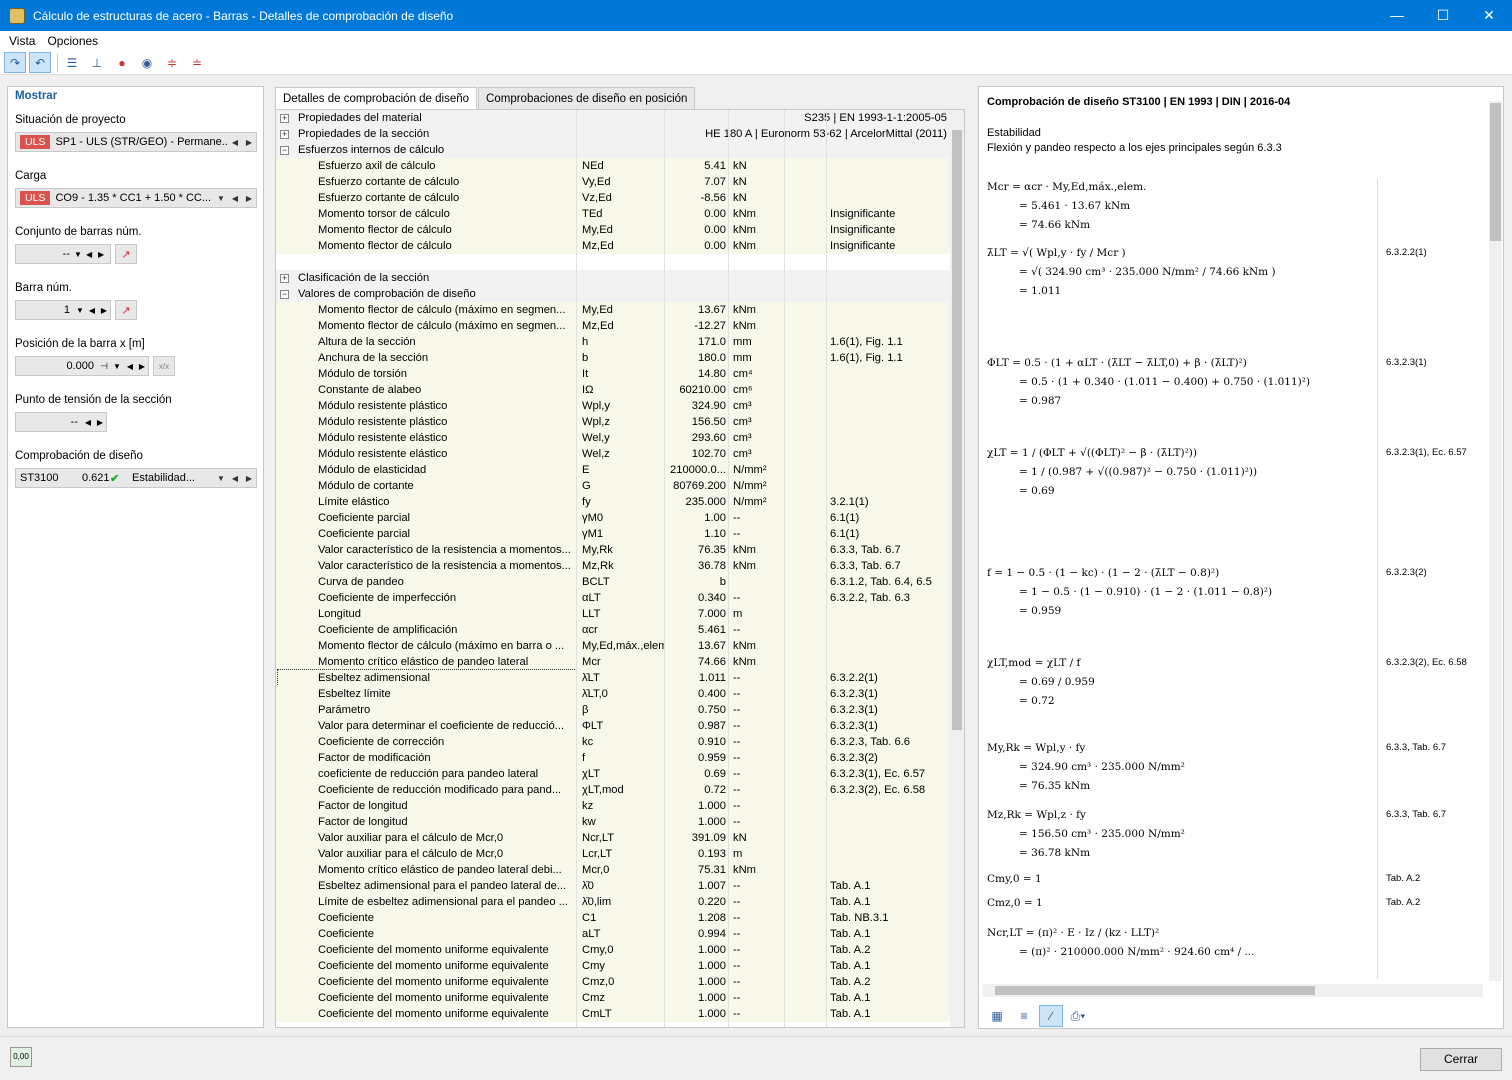 Image resolution: width=1512 pixels, height=1080 pixels. What do you see at coordinates (1078, 1016) in the screenshot?
I see `print-icon: ⎙▾` at bounding box center [1078, 1016].